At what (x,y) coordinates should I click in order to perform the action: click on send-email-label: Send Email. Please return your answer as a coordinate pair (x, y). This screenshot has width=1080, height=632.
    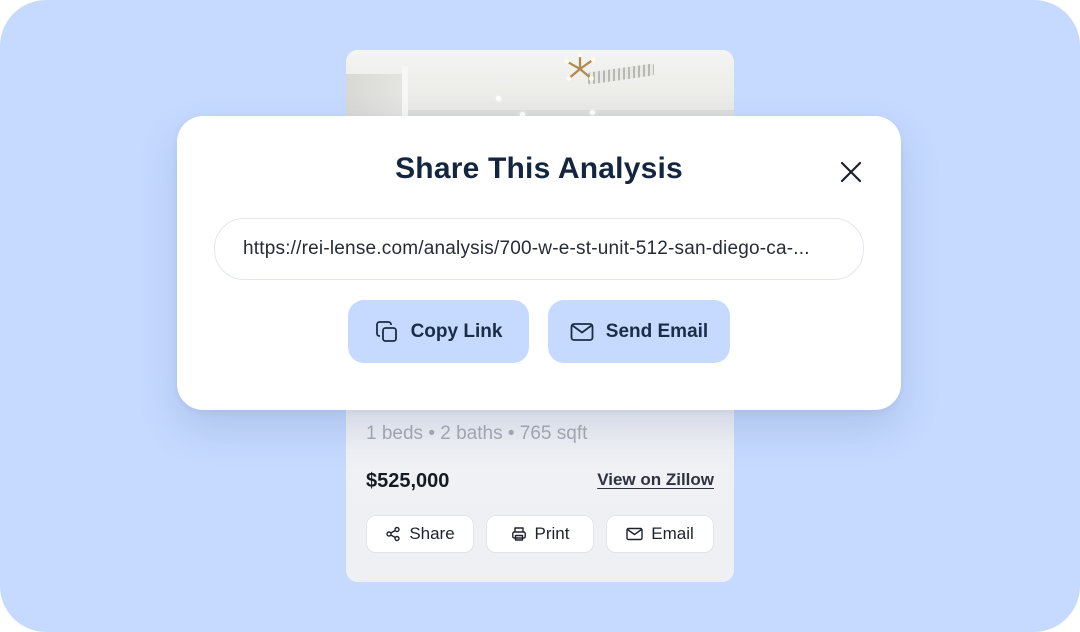
    Looking at the image, I should click on (657, 331).